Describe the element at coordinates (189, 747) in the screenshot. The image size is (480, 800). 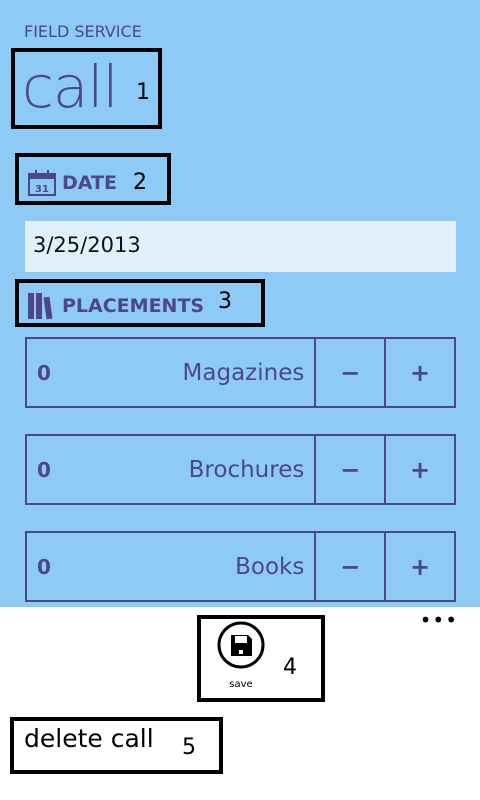
I see `annotation-number-5: 5` at that location.